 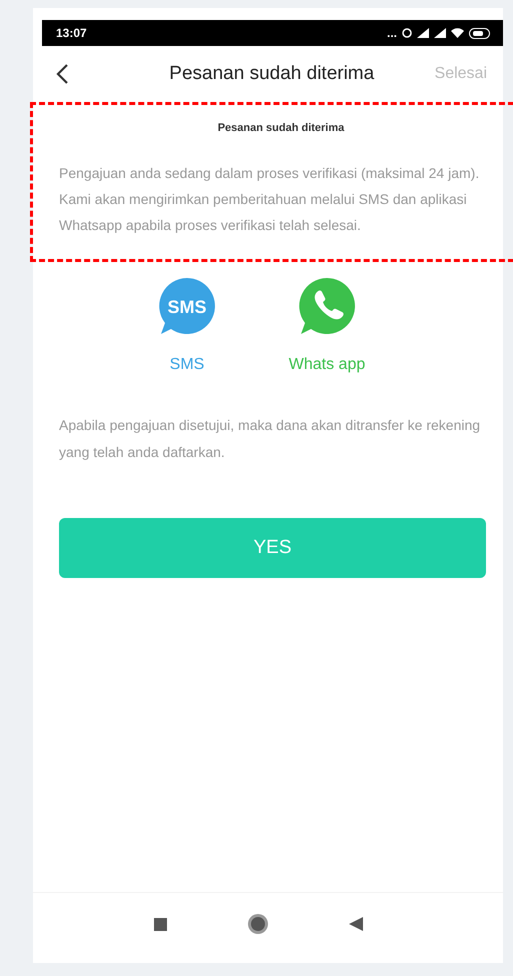 I want to click on channel-label: SMS, so click(x=187, y=365).